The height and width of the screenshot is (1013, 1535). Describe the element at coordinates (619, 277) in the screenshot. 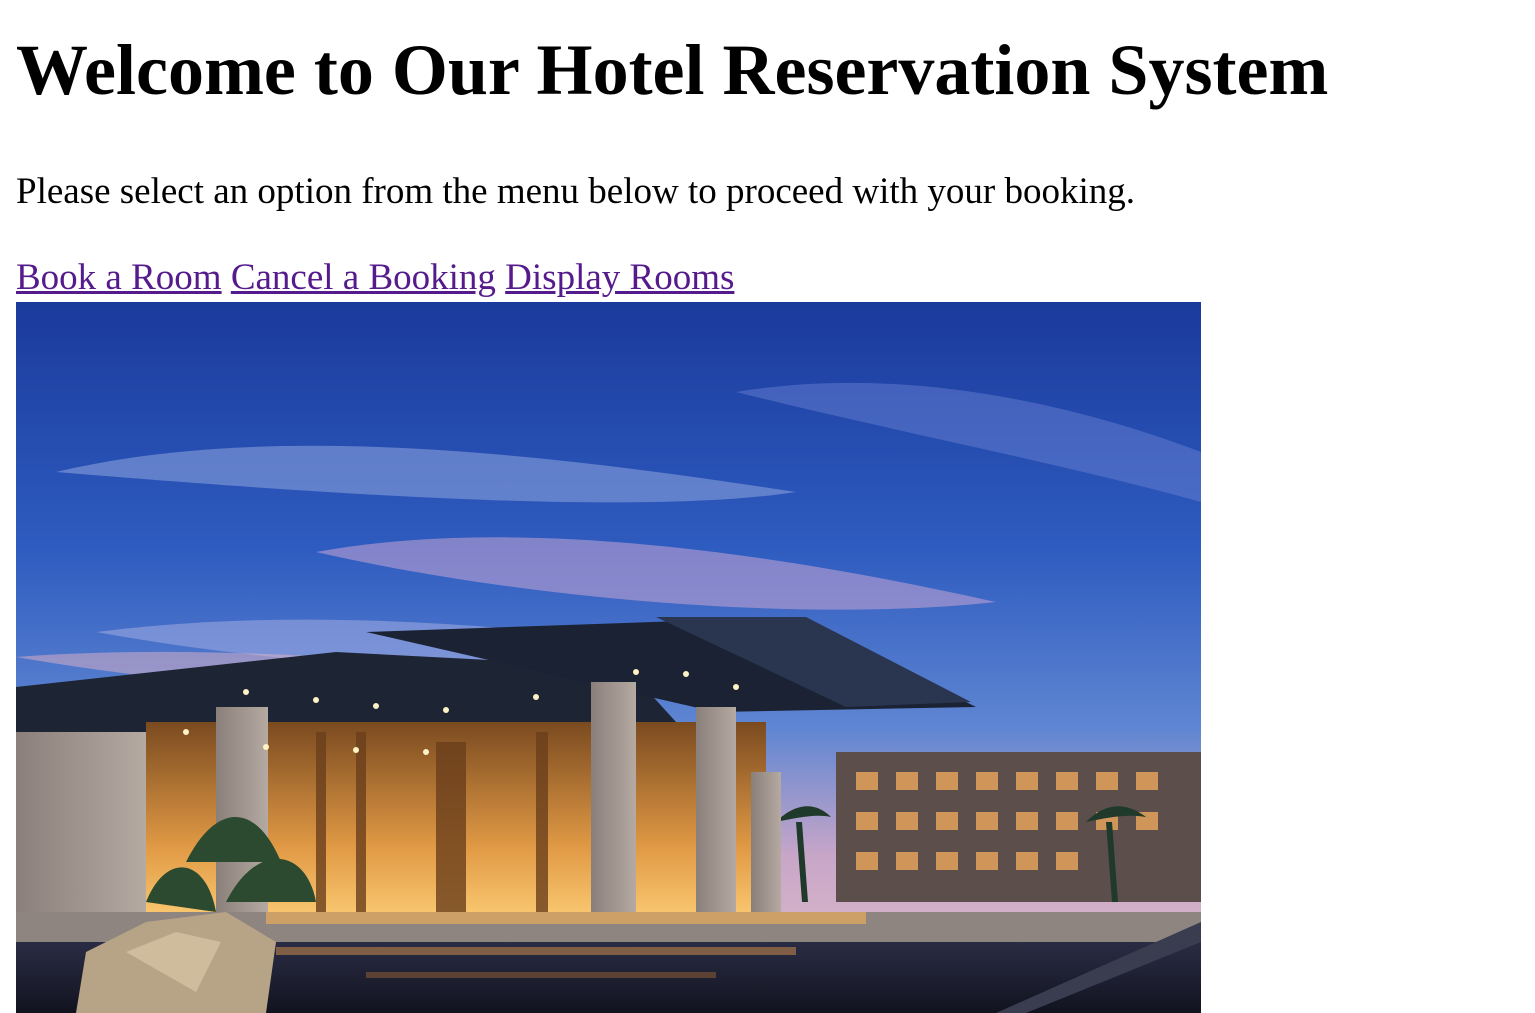

I see `display-rooms-link: Display Rooms` at that location.